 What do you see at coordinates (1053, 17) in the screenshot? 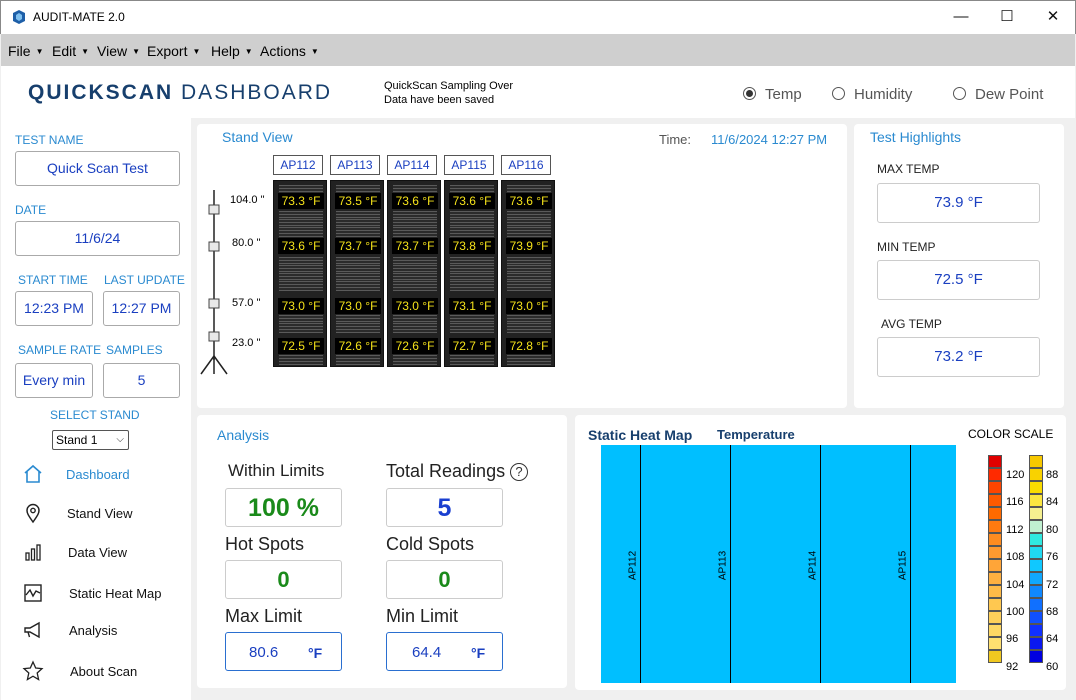
I see `close-button: ✕` at bounding box center [1053, 17].